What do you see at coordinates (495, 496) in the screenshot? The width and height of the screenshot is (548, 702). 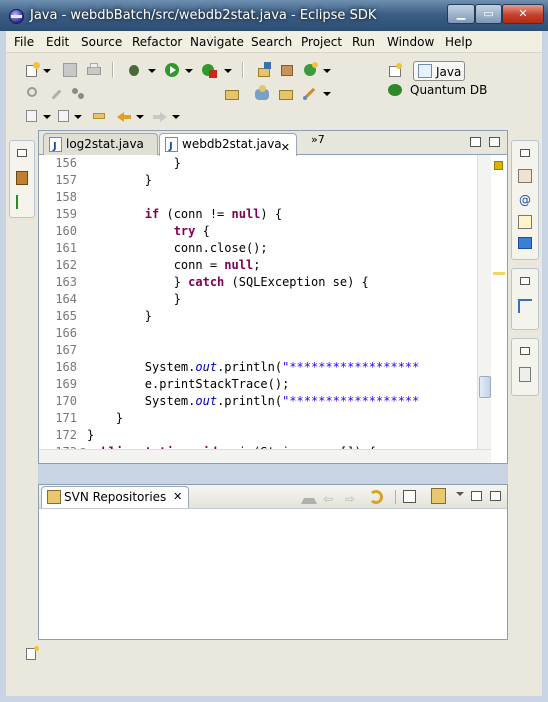 I see `maximize-svn-view-icon` at bounding box center [495, 496].